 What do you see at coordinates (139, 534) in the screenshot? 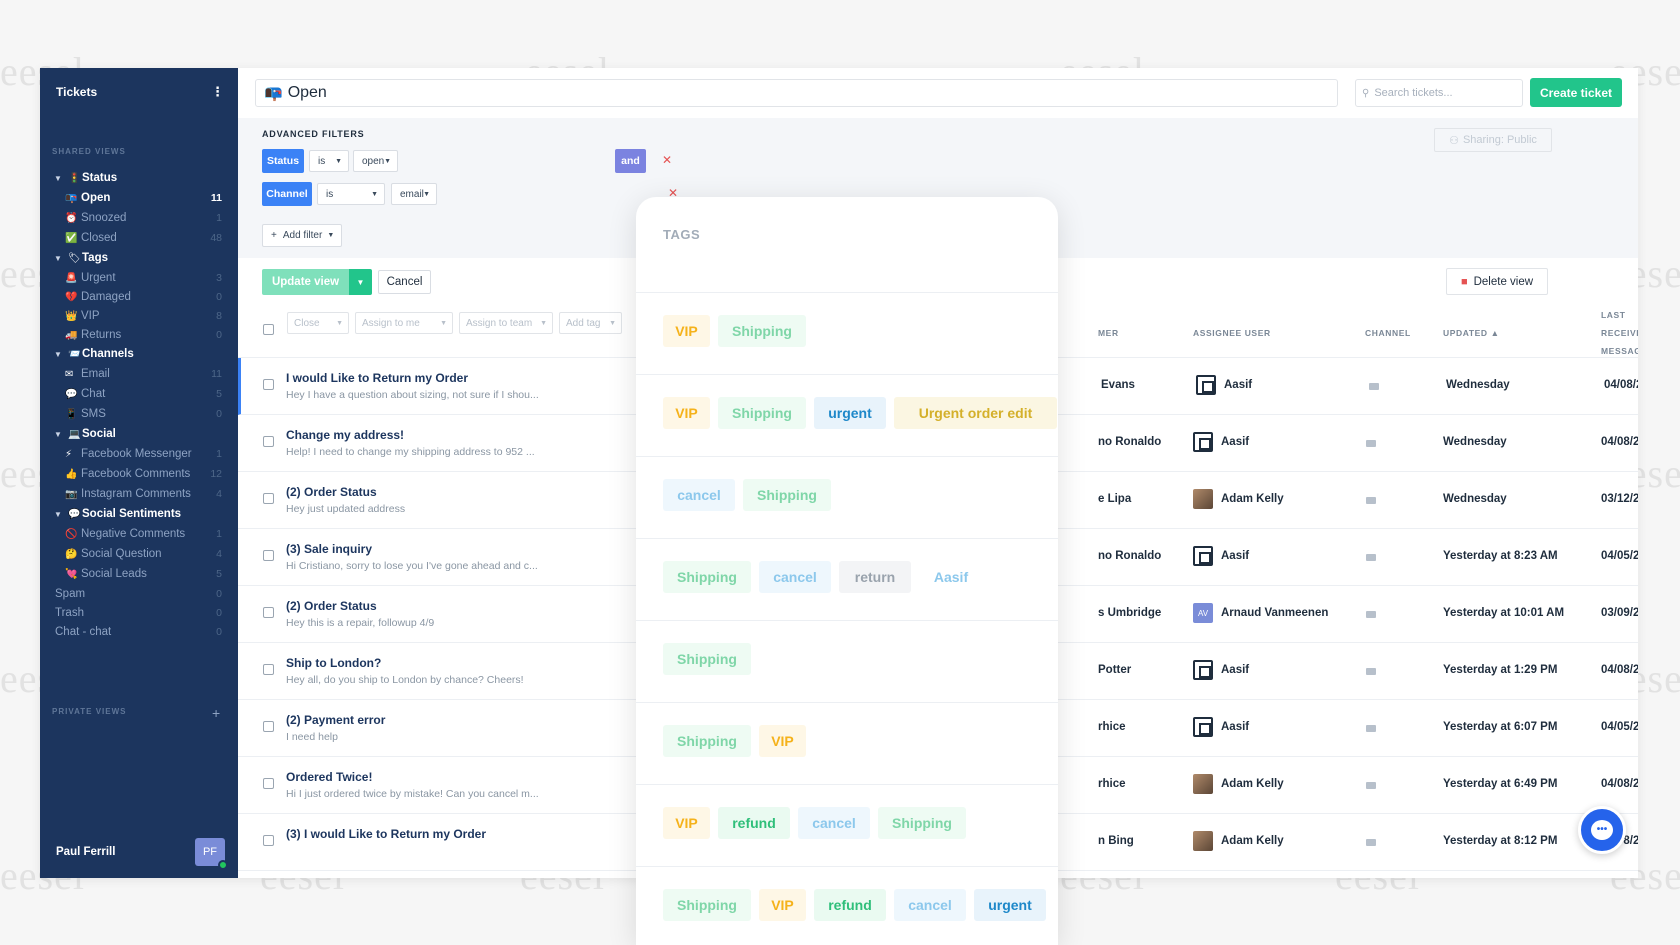
I see `sidebar-item-negative-comments: 🚫 Negative Comments 1` at bounding box center [139, 534].